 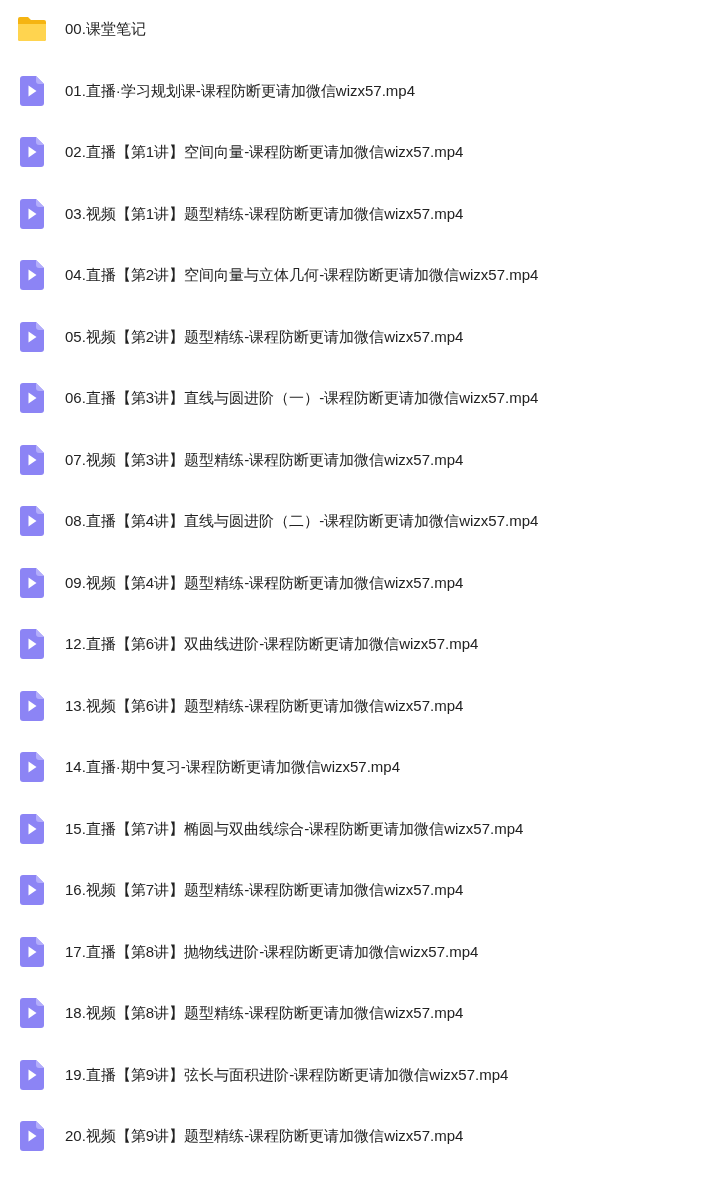 What do you see at coordinates (264, 890) in the screenshot?
I see `file-name: 16.视频【第7讲】题型精练-课程防断更请加微信wizx57.mp4` at bounding box center [264, 890].